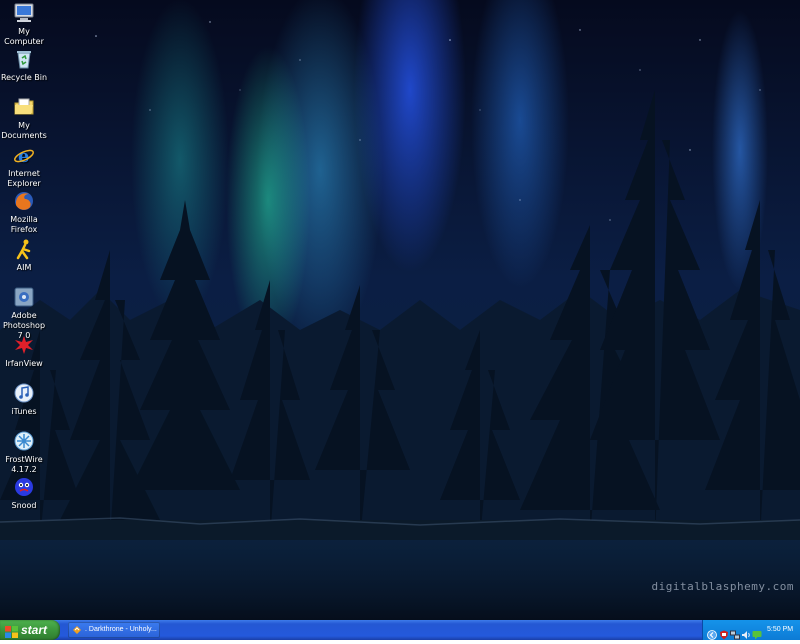 The height and width of the screenshot is (644, 800). What do you see at coordinates (24, 59) in the screenshot?
I see `recycle-bin-icon` at bounding box center [24, 59].